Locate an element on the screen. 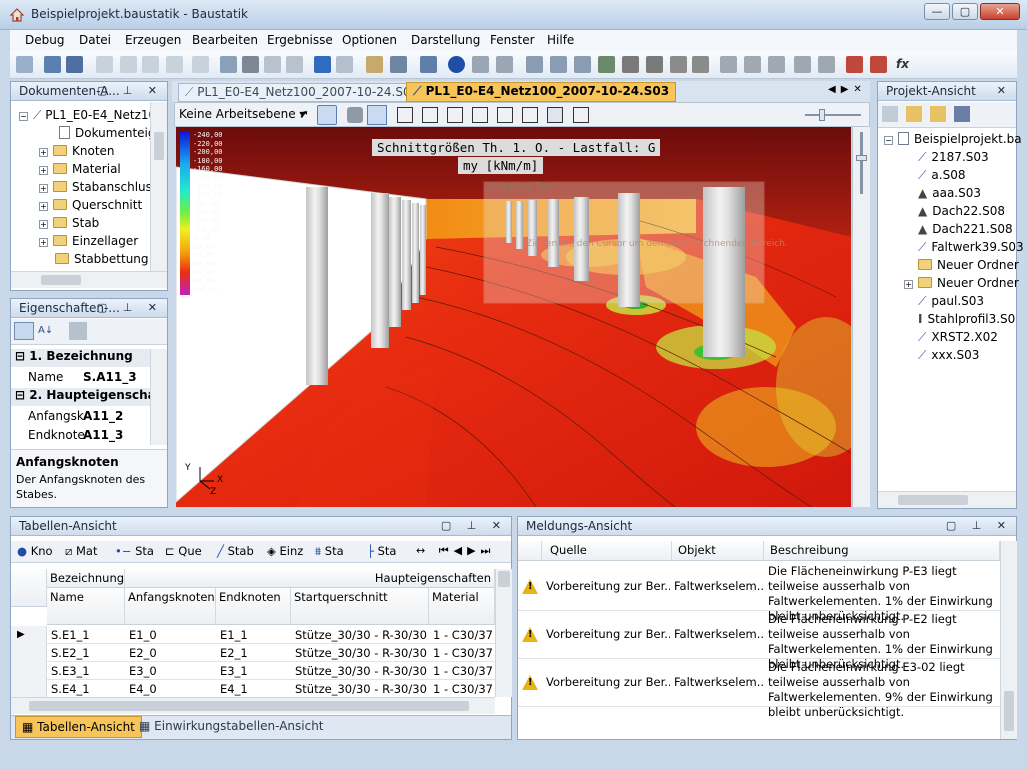  new-folder-icon is located at coordinates (914, 114).